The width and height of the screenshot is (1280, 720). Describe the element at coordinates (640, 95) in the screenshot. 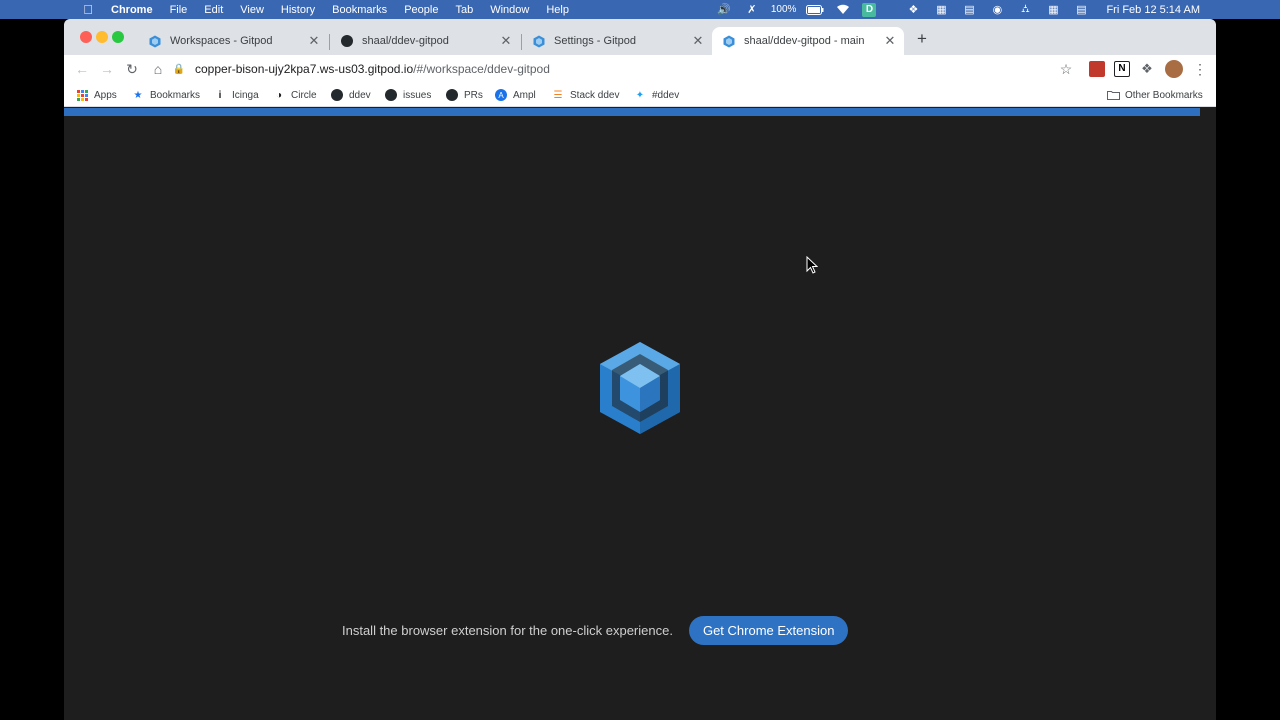

I see `twitter-icon: ✦` at that location.